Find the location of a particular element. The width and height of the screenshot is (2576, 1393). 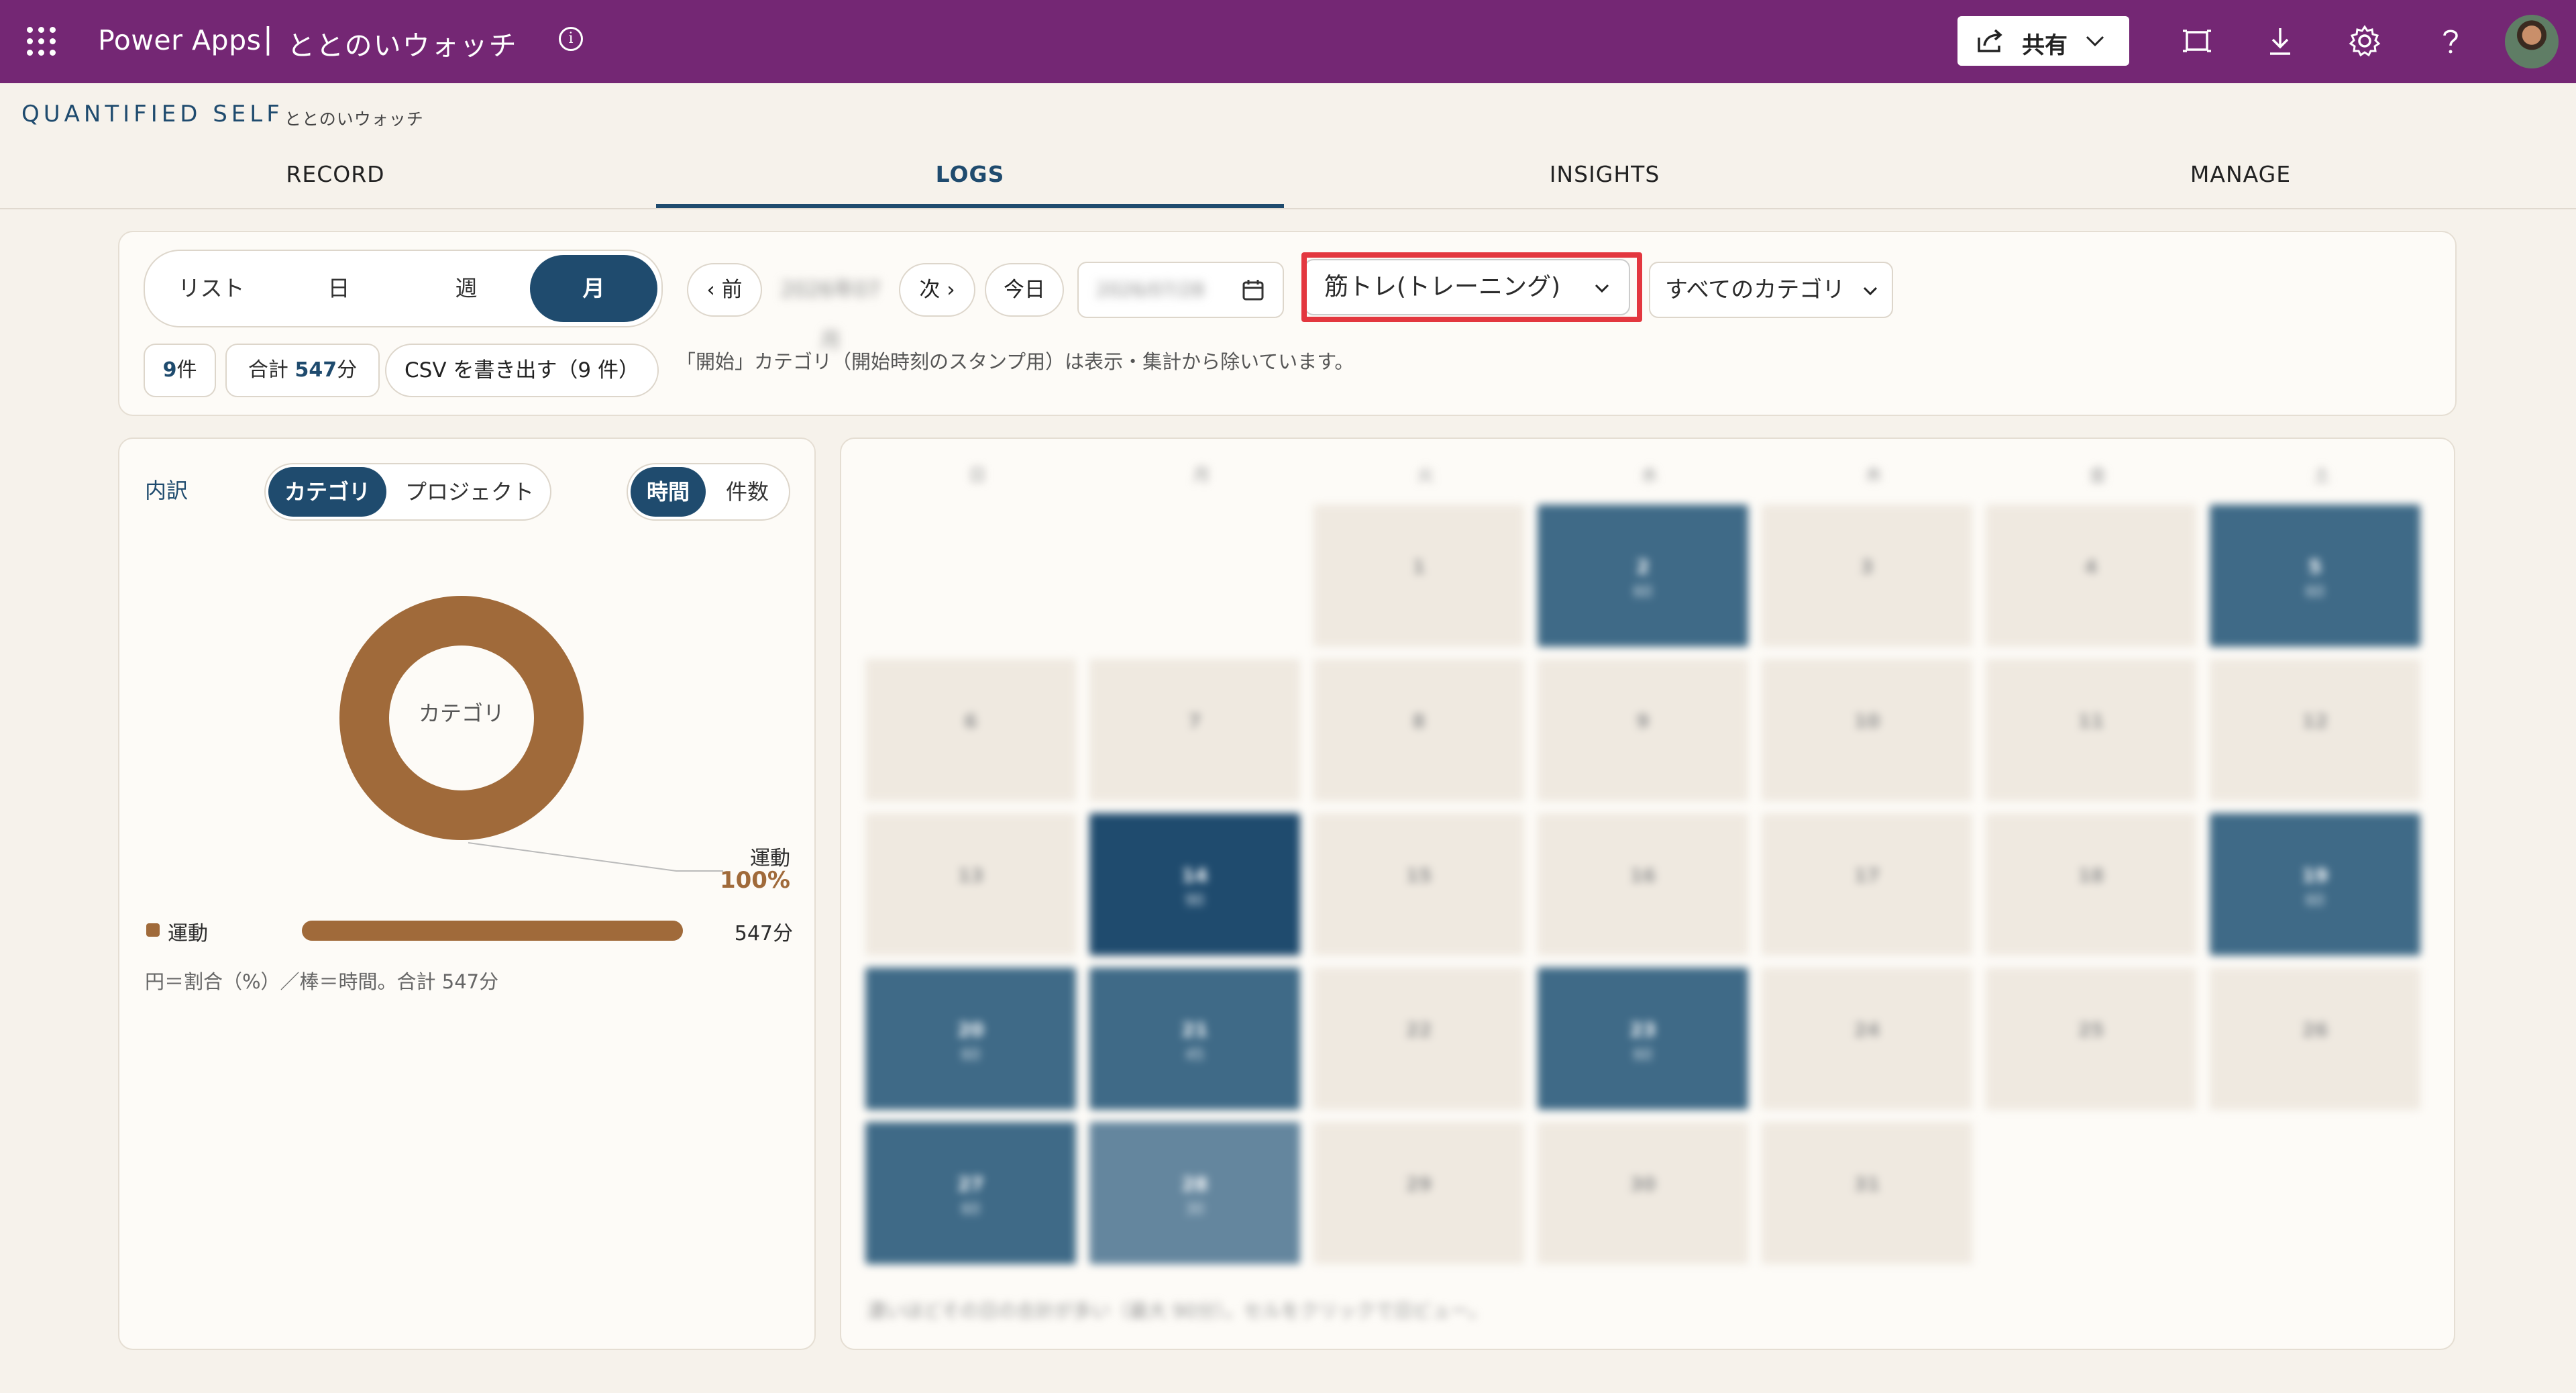

calendar-day-cell: 13 is located at coordinates (970, 884).